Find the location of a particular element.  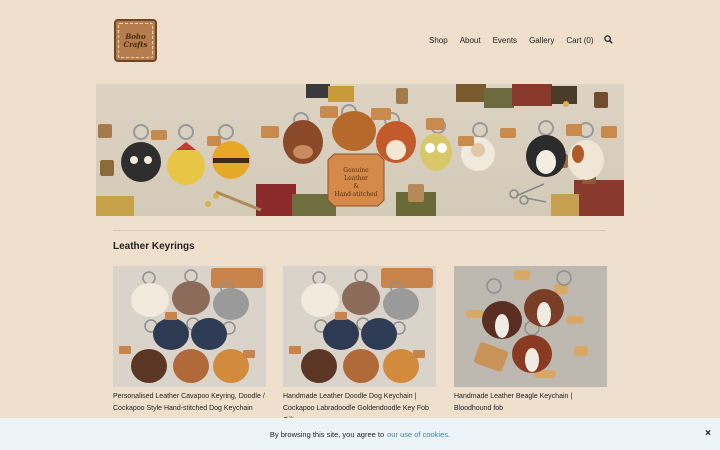

section-divider is located at coordinates (359, 230).